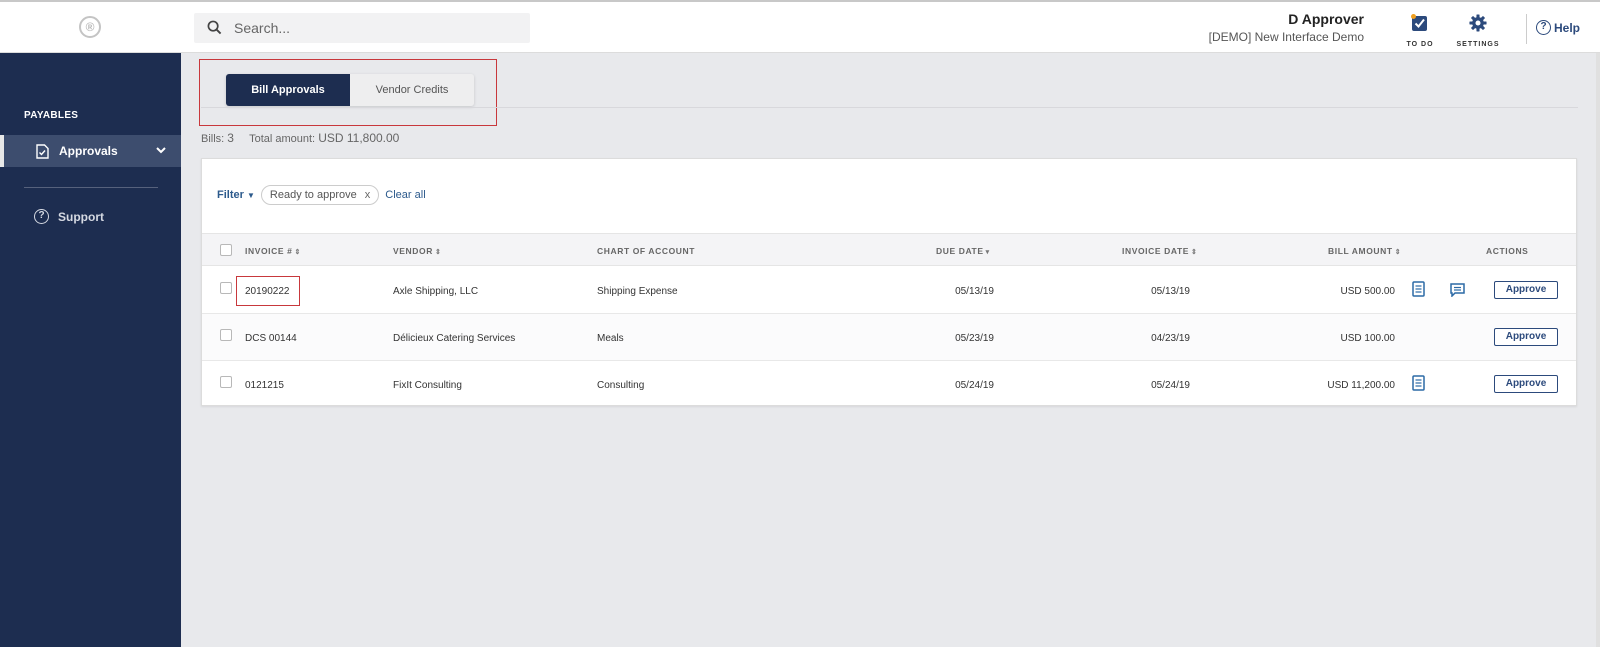 The width and height of the screenshot is (1600, 647). I want to click on filter-bar: Filter ▼ Ready to approve x Clear all, so click(321, 195).